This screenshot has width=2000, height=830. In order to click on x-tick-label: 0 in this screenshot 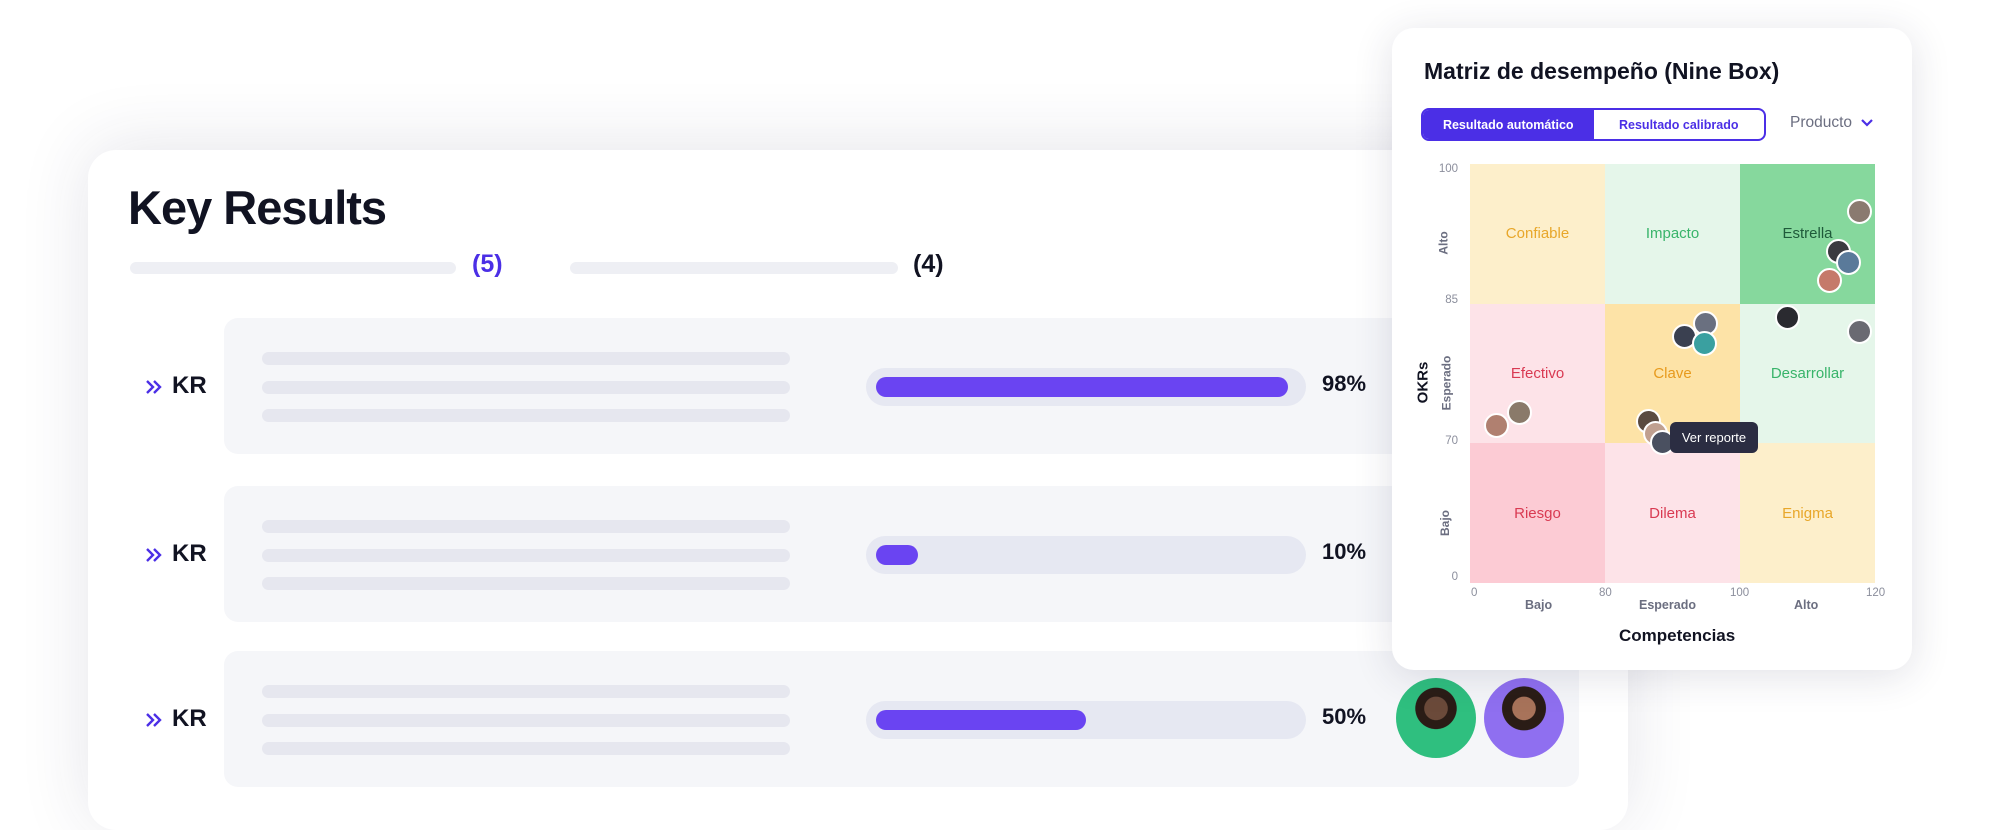, I will do `click(1474, 593)`.